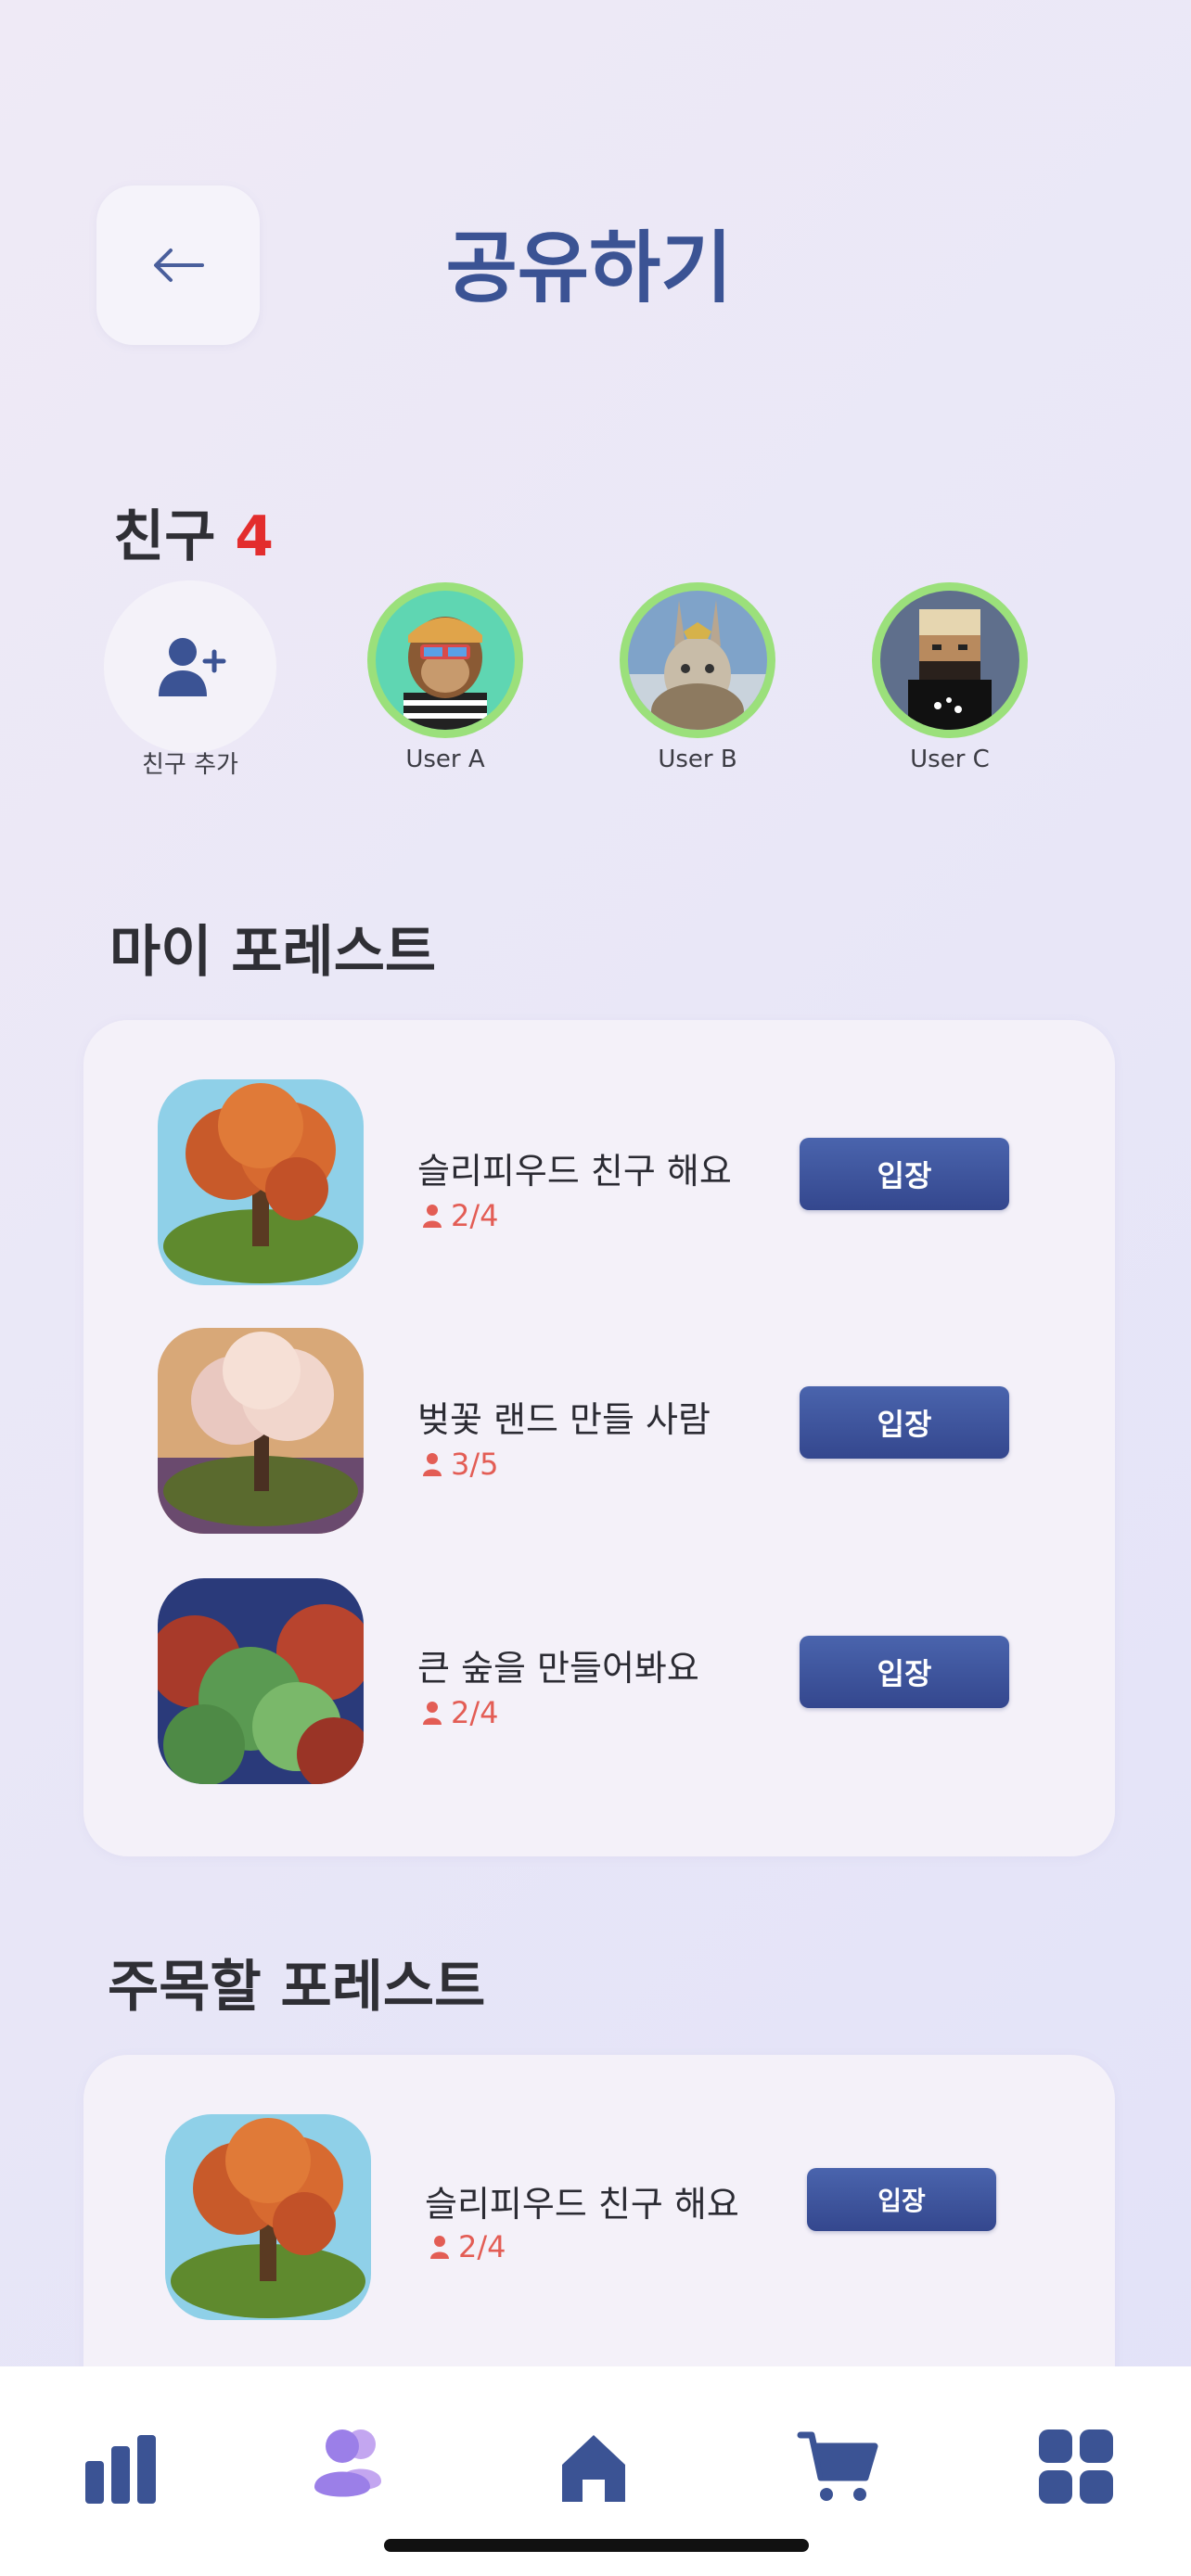 Image resolution: width=1191 pixels, height=2576 pixels. What do you see at coordinates (273, 952) in the screenshot?
I see `my-forest-heading: 마이 포레스트` at bounding box center [273, 952].